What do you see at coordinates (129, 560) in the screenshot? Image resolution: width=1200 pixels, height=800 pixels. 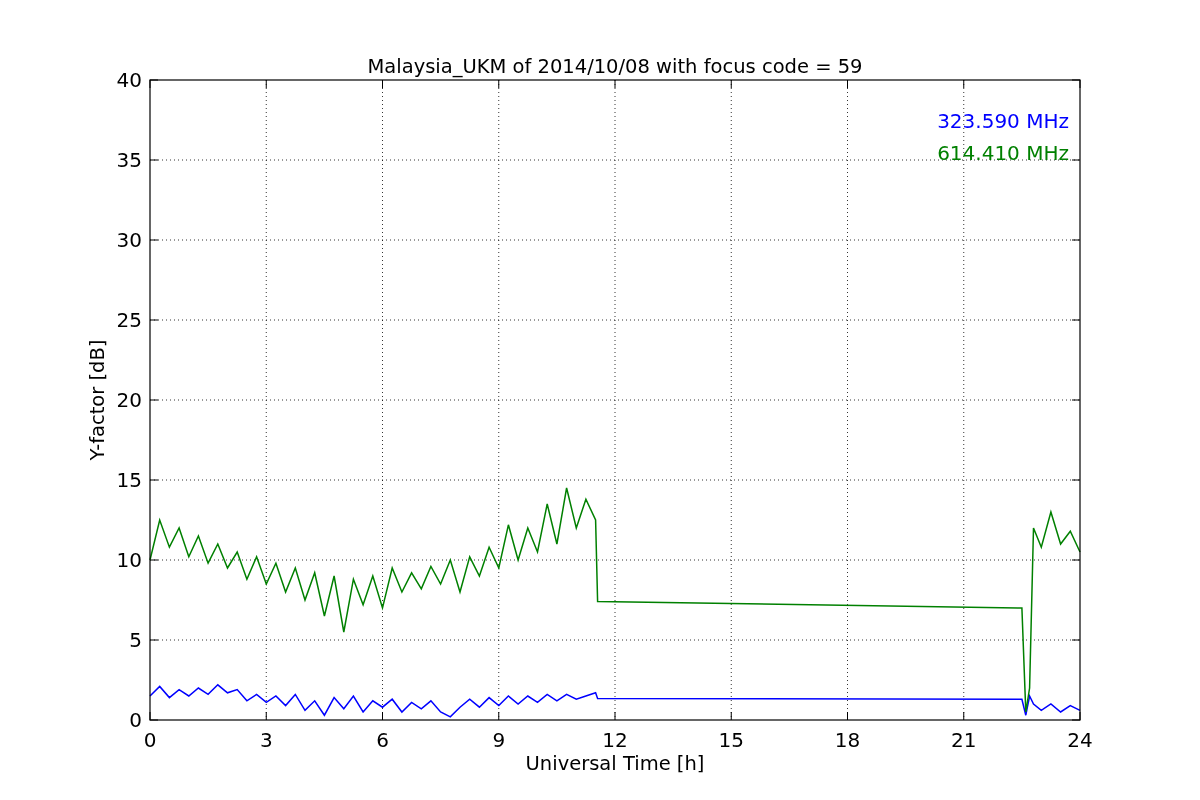 I see `y-tick-label: 10` at bounding box center [129, 560].